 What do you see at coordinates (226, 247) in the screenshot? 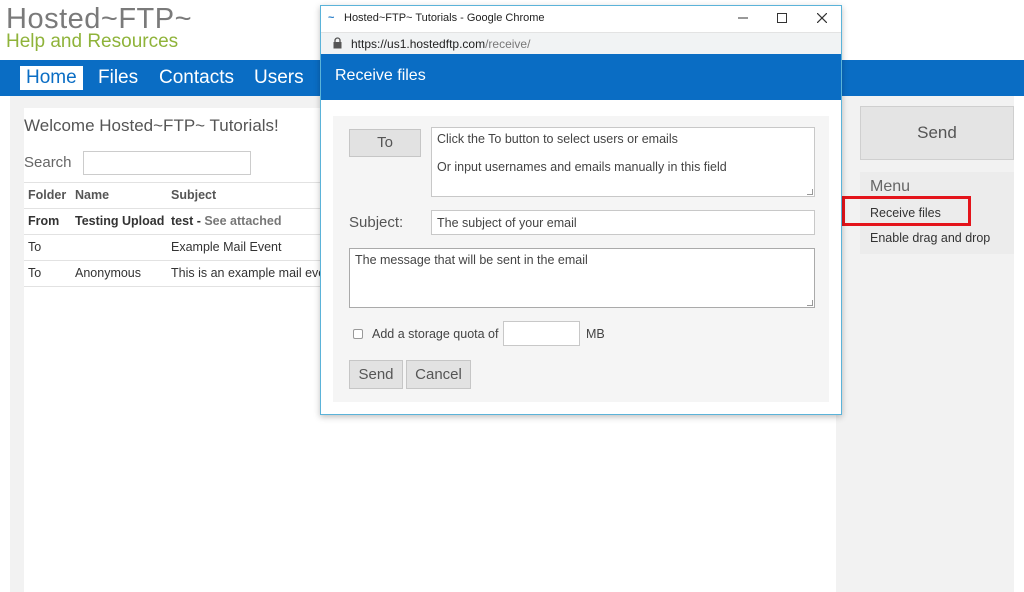
I see `row-subject: Example Mail Event` at bounding box center [226, 247].